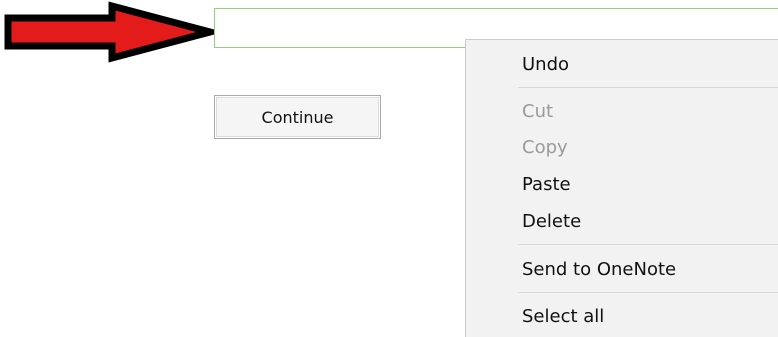 The height and width of the screenshot is (337, 778). What do you see at coordinates (551, 222) in the screenshot?
I see `menu-item-delete: Delete` at bounding box center [551, 222].